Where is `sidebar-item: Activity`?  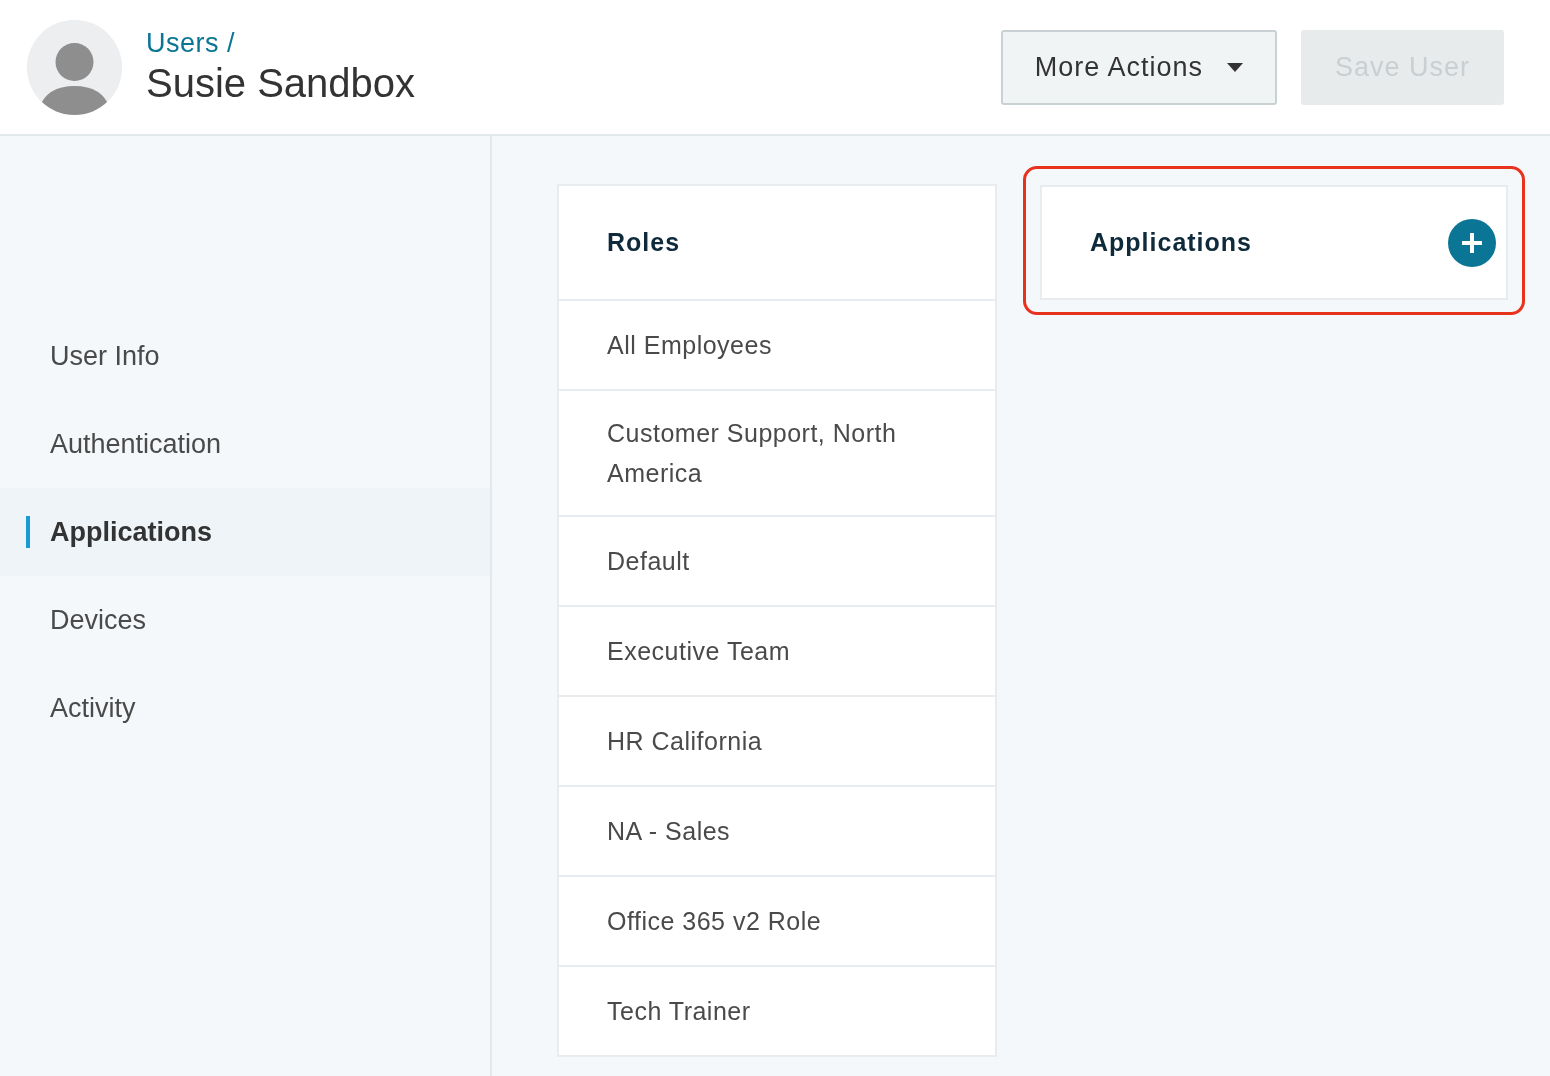 sidebar-item: Activity is located at coordinates (245, 708).